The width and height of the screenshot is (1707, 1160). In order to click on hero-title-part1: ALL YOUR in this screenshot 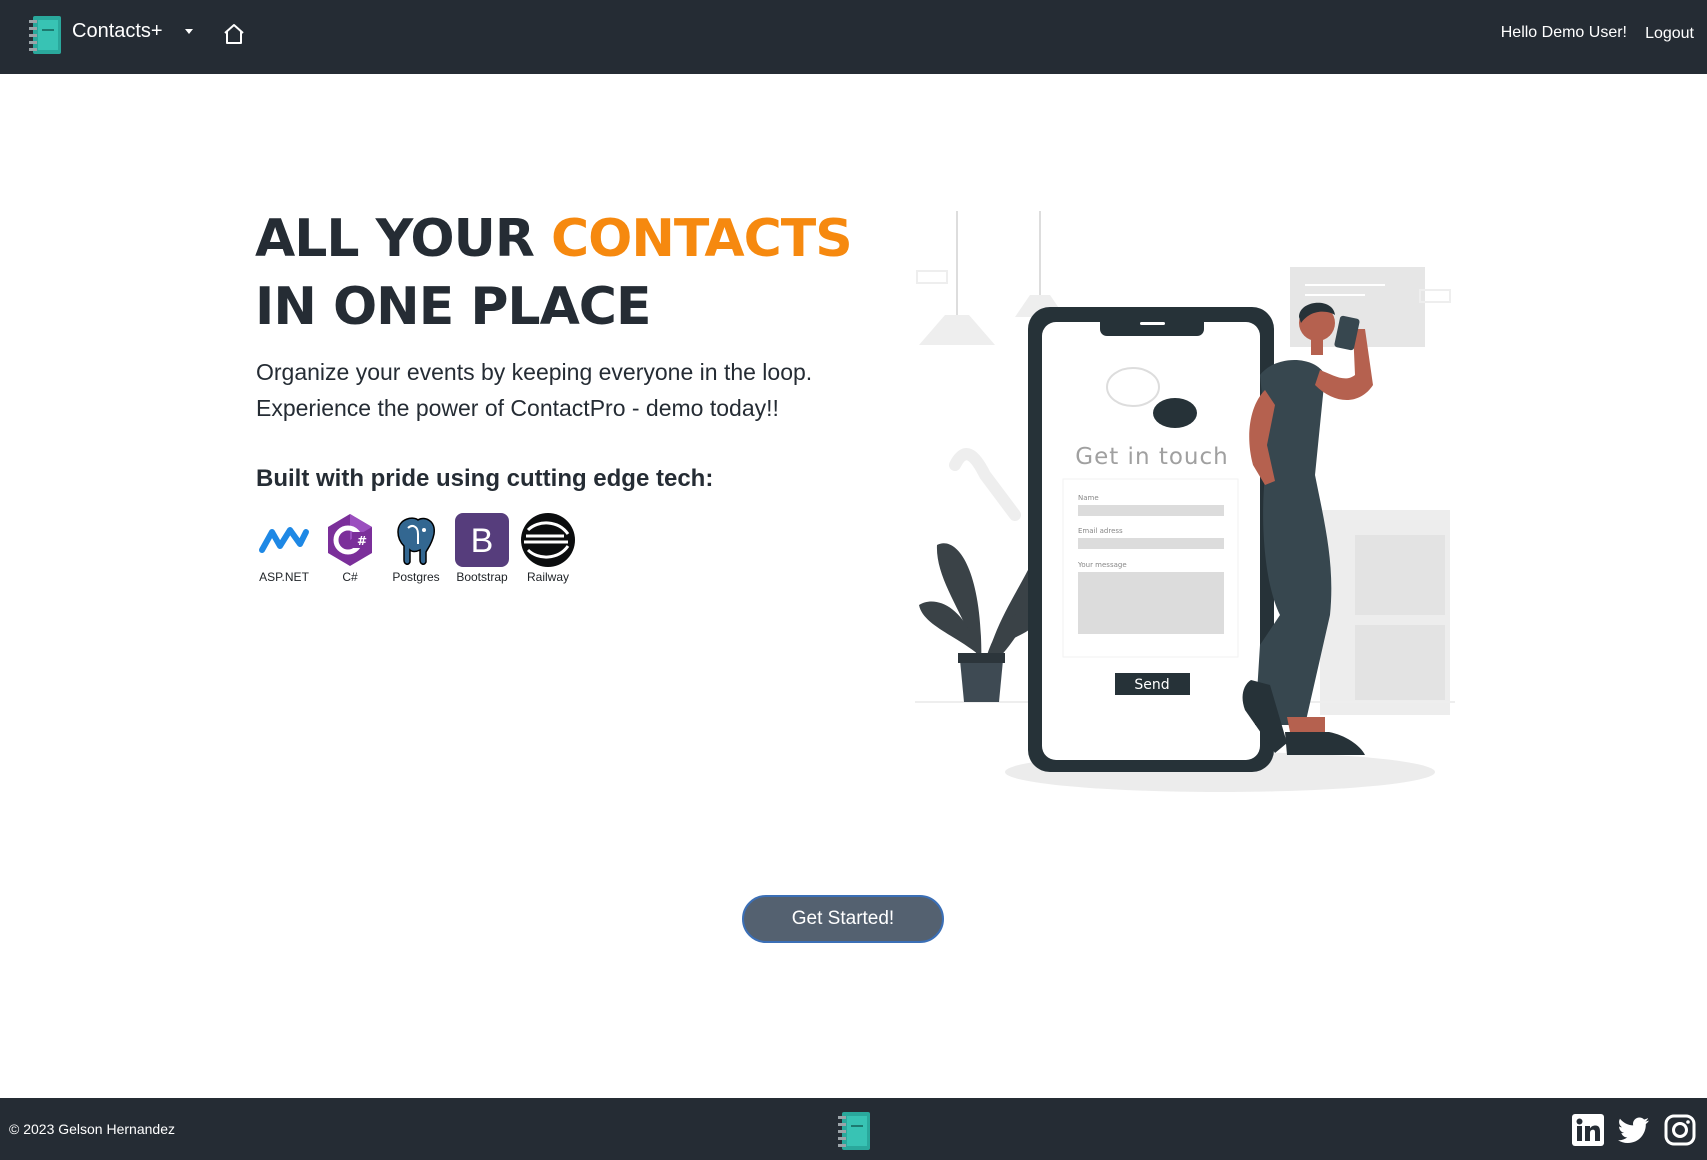, I will do `click(403, 239)`.